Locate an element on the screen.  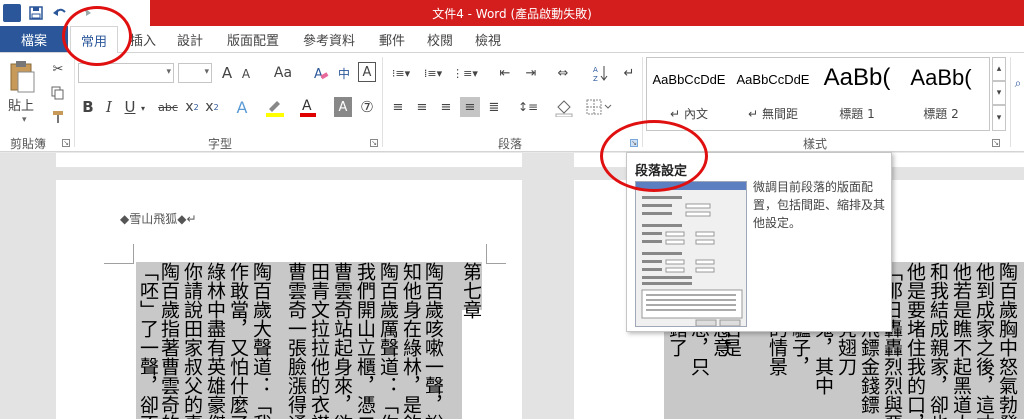
group-label-font: 字型 is located at coordinates (219, 144).